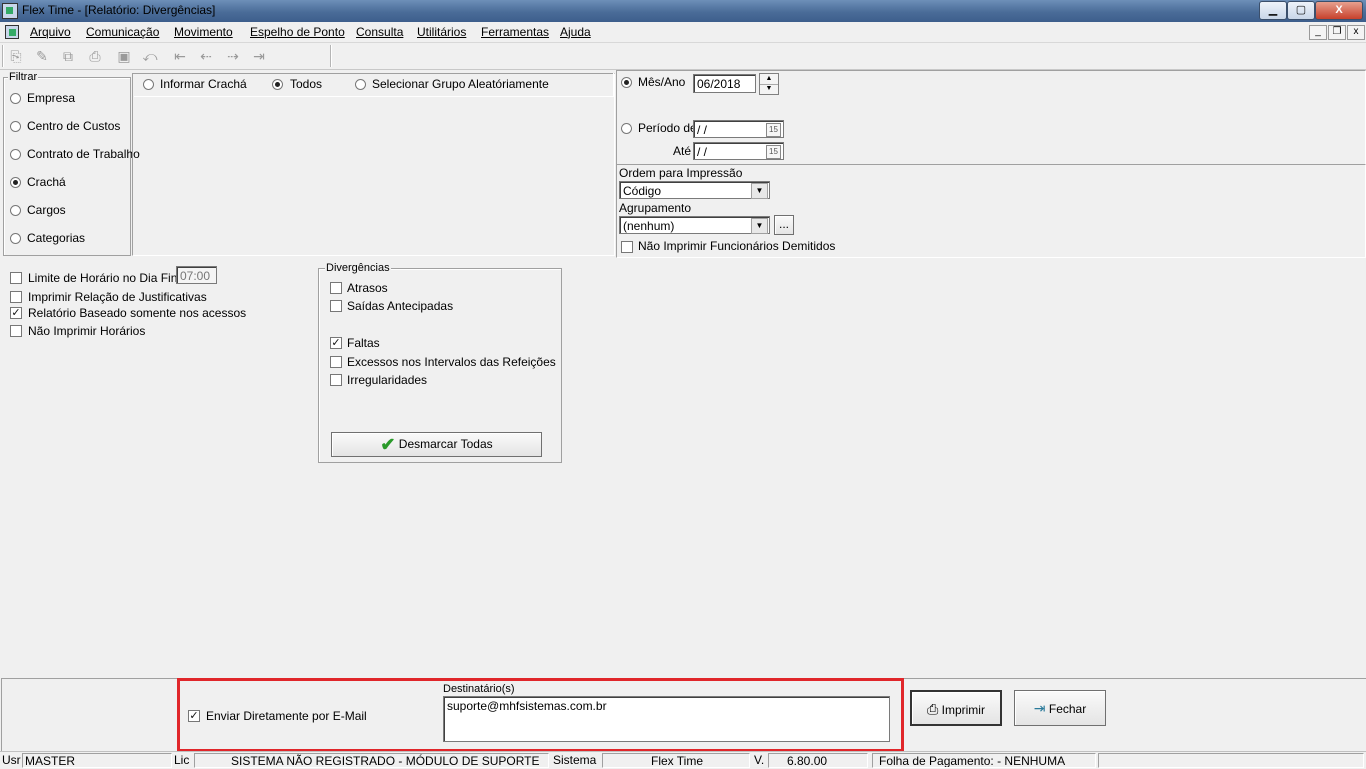 The image size is (1366, 769). Describe the element at coordinates (86, 331) in the screenshot. I see `option-label-nao-imprimir-horarios: Não Imprimir Horários` at that location.